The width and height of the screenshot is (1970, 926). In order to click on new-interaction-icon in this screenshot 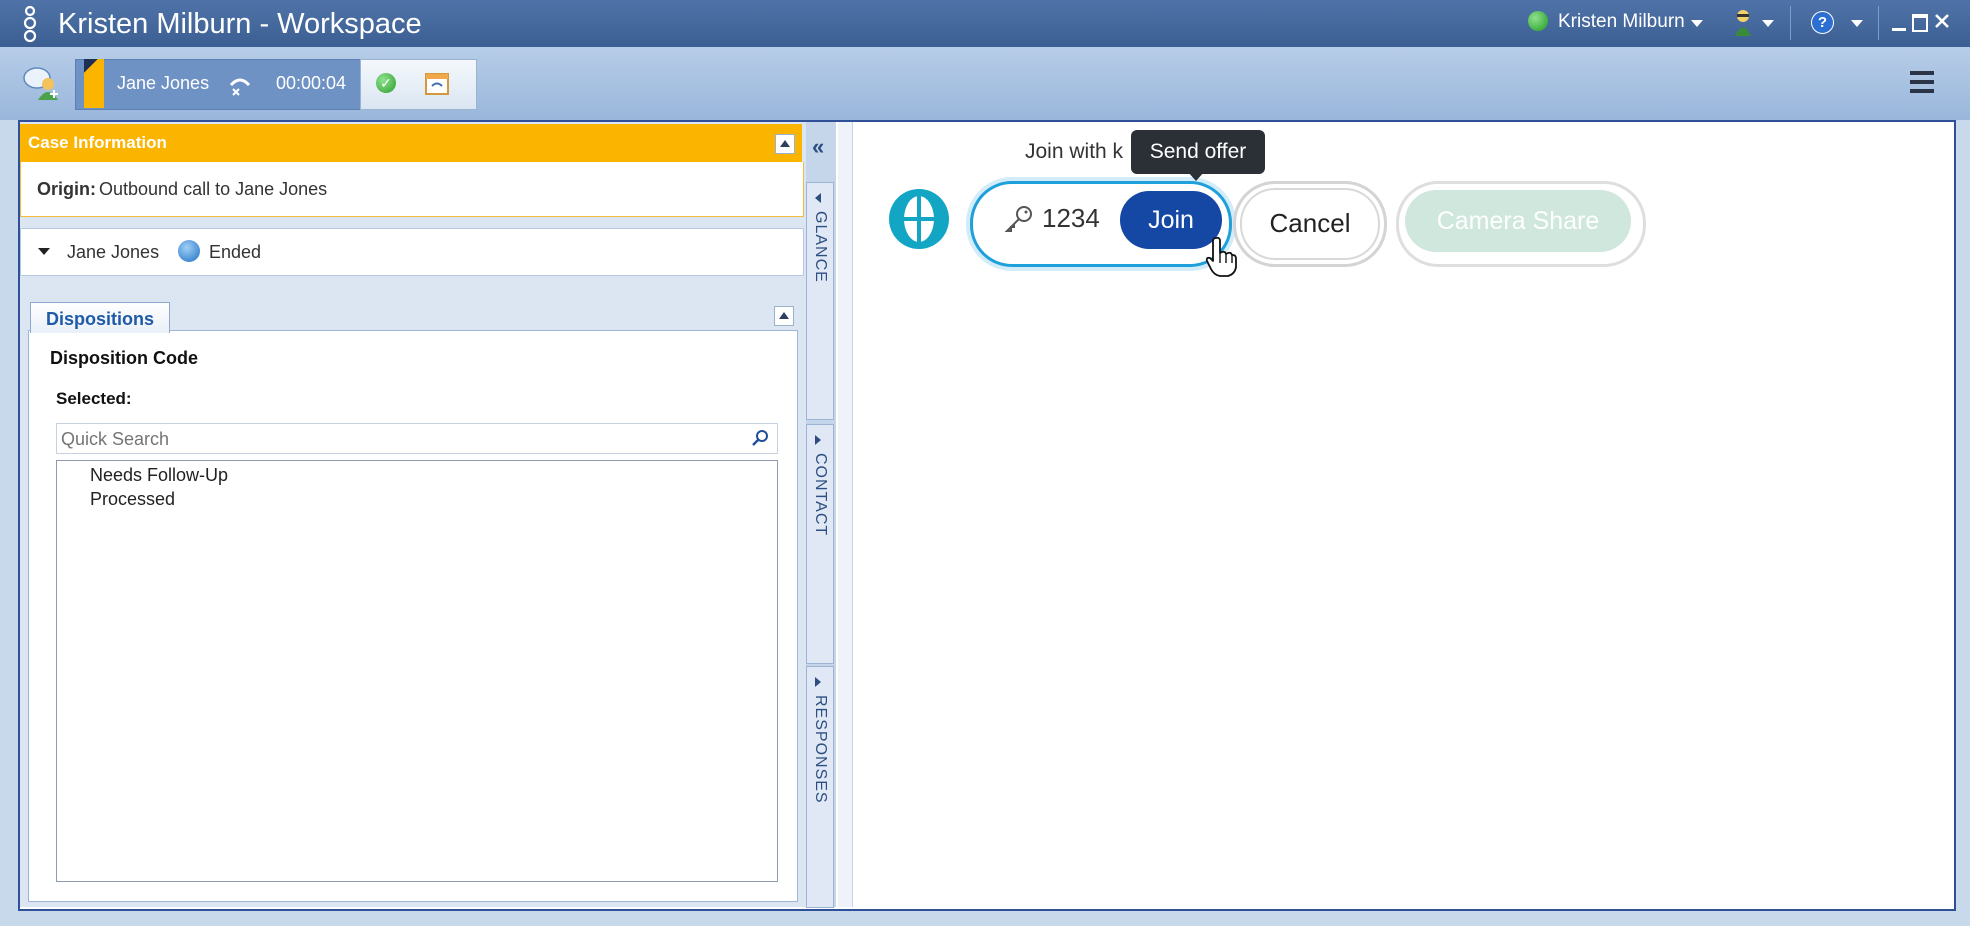, I will do `click(42, 84)`.